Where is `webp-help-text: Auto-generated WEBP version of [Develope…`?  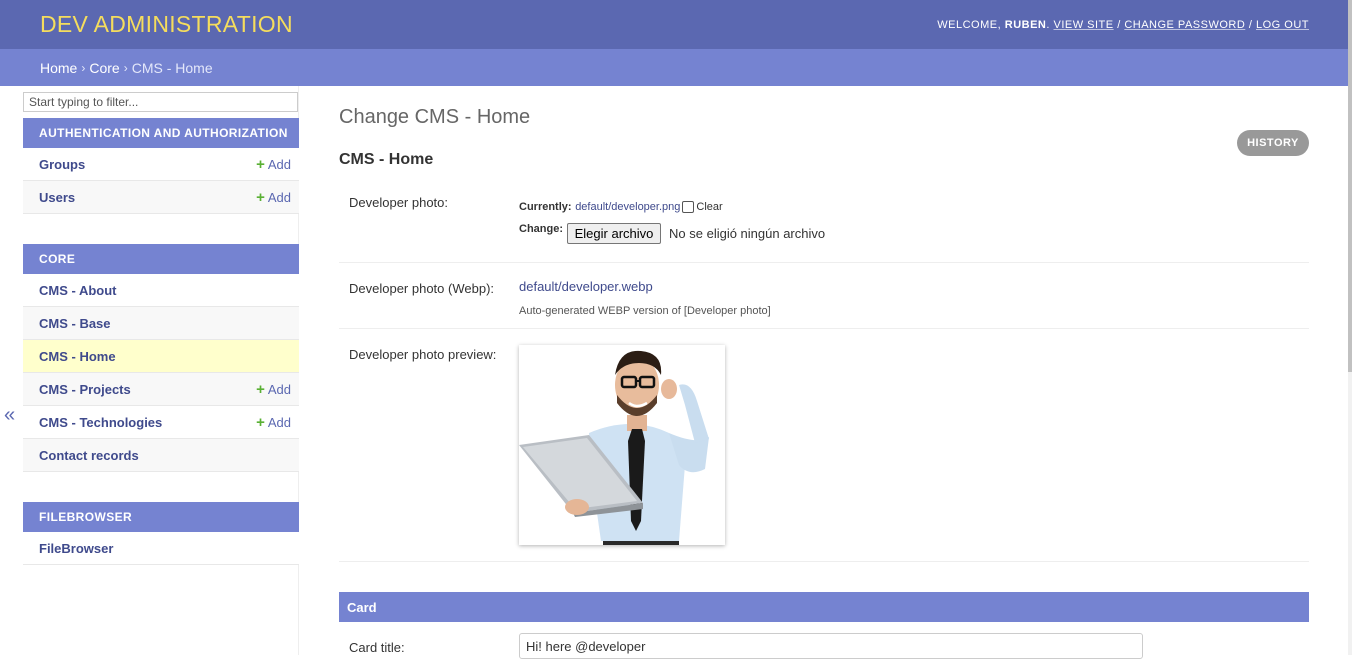
webp-help-text: Auto-generated WEBP version of [Develope… is located at coordinates (645, 311).